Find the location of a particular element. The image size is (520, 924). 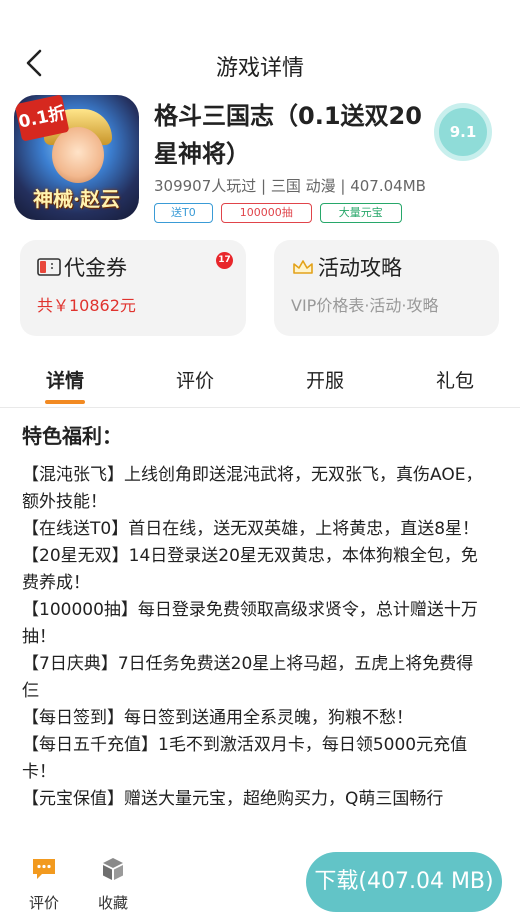

tab-details: 详情 is located at coordinates (65, 379).